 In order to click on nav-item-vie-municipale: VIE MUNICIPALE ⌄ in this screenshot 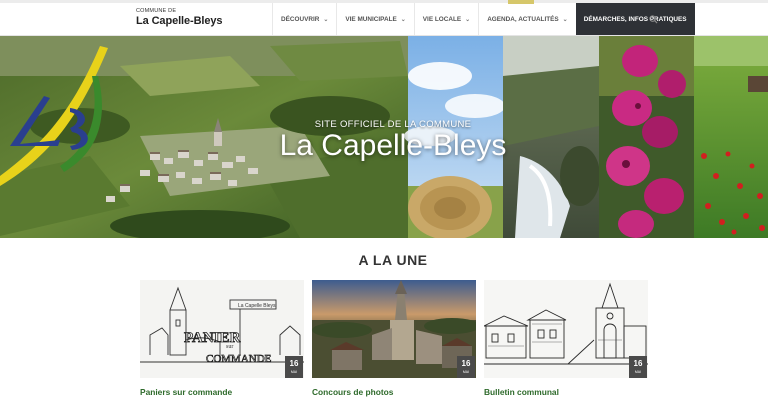, I will do `click(374, 19)`.